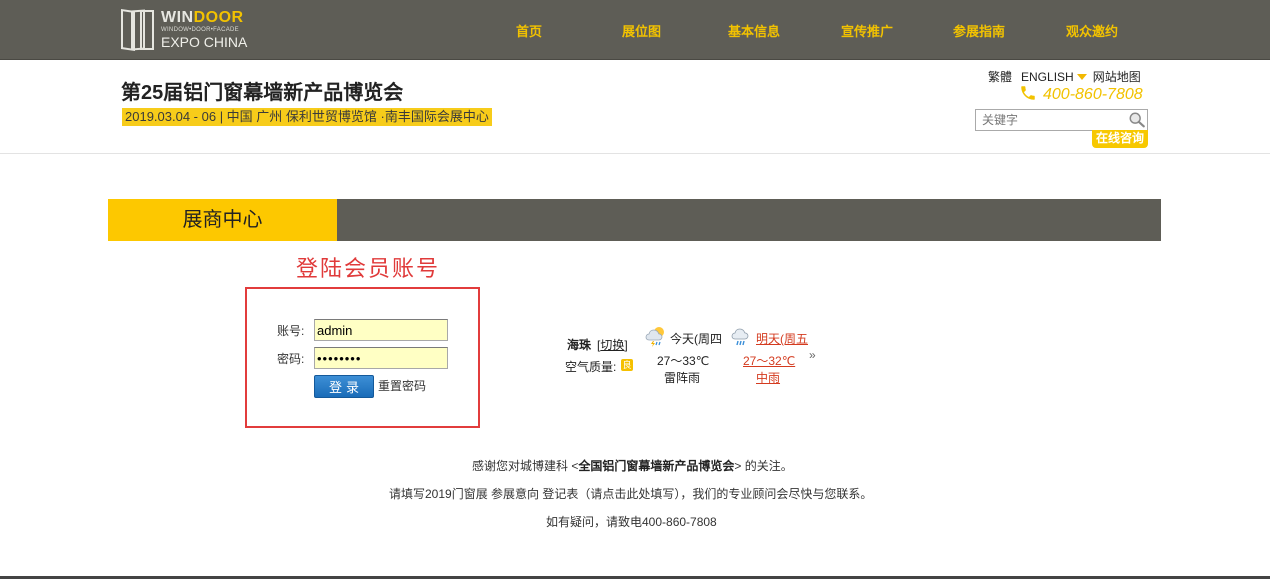 Image resolution: width=1270 pixels, height=579 pixels. I want to click on login-button: 登录, so click(344, 386).